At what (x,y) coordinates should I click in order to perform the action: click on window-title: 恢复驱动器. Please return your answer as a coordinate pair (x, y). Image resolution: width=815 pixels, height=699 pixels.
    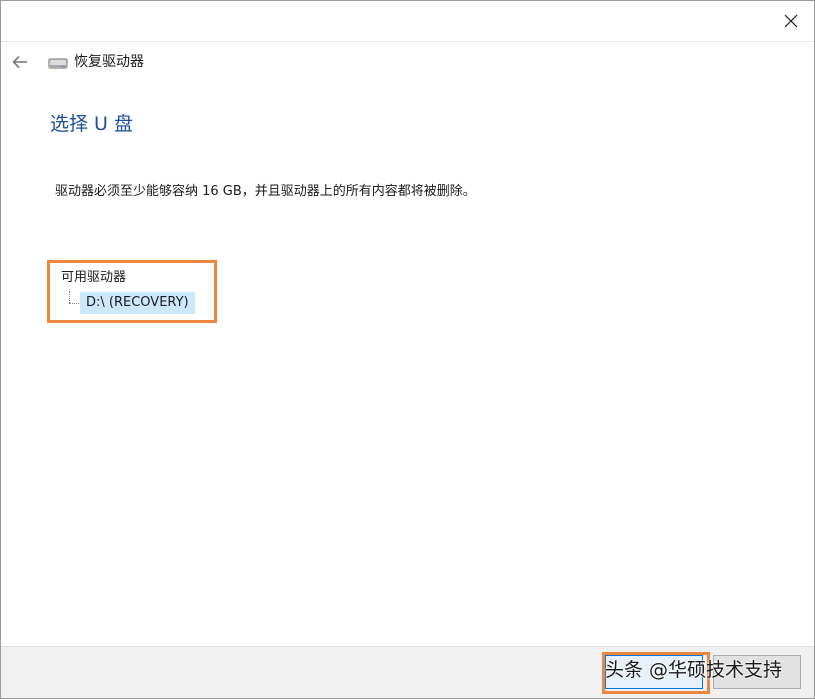
    Looking at the image, I should click on (109, 62).